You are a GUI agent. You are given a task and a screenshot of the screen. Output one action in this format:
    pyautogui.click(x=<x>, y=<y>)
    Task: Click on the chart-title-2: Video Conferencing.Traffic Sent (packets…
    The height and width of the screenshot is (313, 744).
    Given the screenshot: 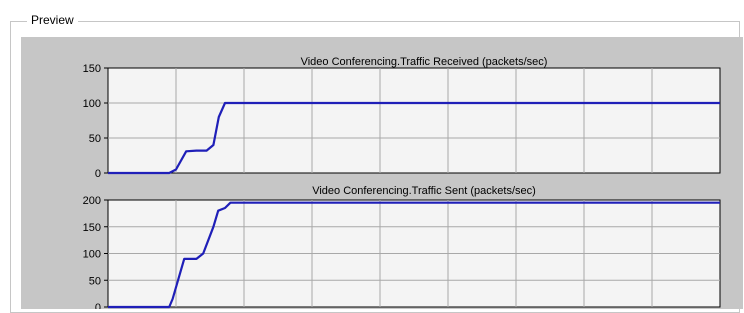 What is the action you would take?
    pyautogui.click(x=424, y=191)
    